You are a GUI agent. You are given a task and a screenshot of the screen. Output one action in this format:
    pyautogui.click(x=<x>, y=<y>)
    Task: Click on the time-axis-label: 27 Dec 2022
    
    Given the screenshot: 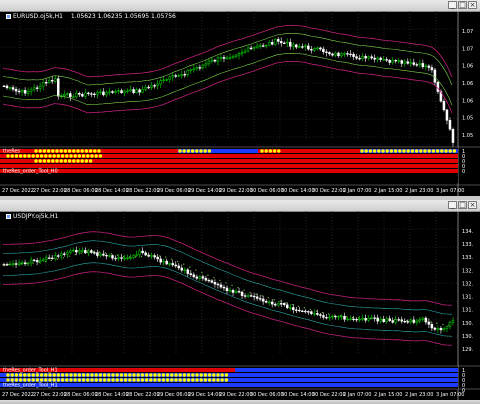 What is the action you would take?
    pyautogui.click(x=18, y=191)
    